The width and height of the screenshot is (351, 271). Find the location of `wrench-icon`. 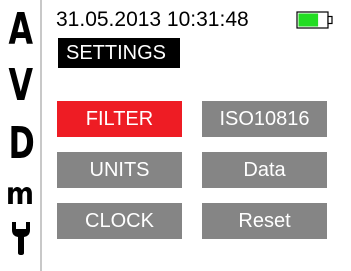

wrench-icon is located at coordinates (21, 238).